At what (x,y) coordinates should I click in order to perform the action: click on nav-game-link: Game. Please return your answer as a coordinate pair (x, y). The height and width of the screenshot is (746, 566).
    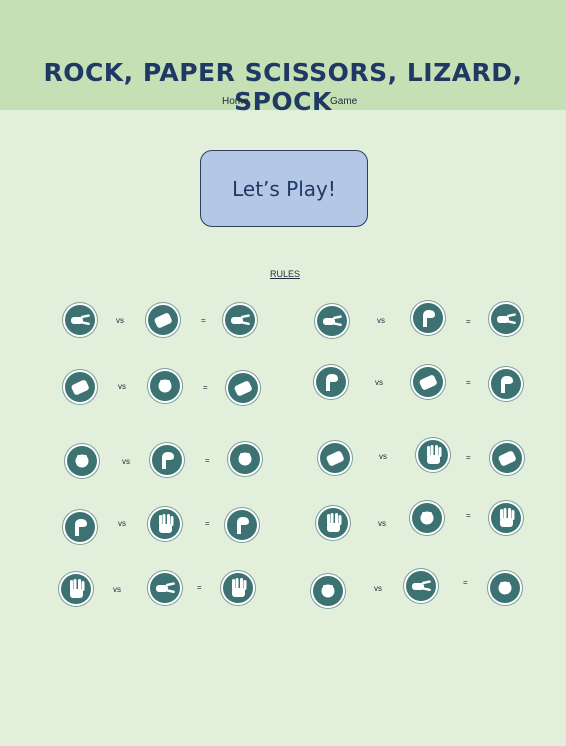
    Looking at the image, I should click on (343, 101).